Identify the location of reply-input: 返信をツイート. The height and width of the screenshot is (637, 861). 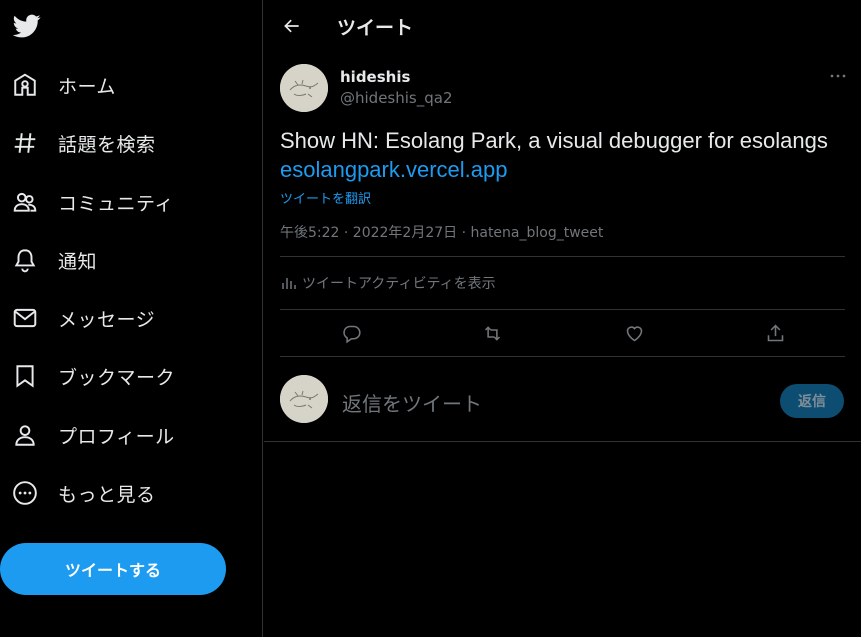
(412, 402).